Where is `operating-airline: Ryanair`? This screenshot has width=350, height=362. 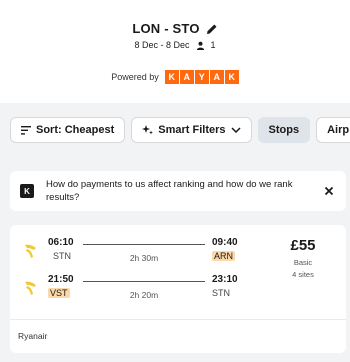 operating-airline: Ryanair is located at coordinates (33, 336).